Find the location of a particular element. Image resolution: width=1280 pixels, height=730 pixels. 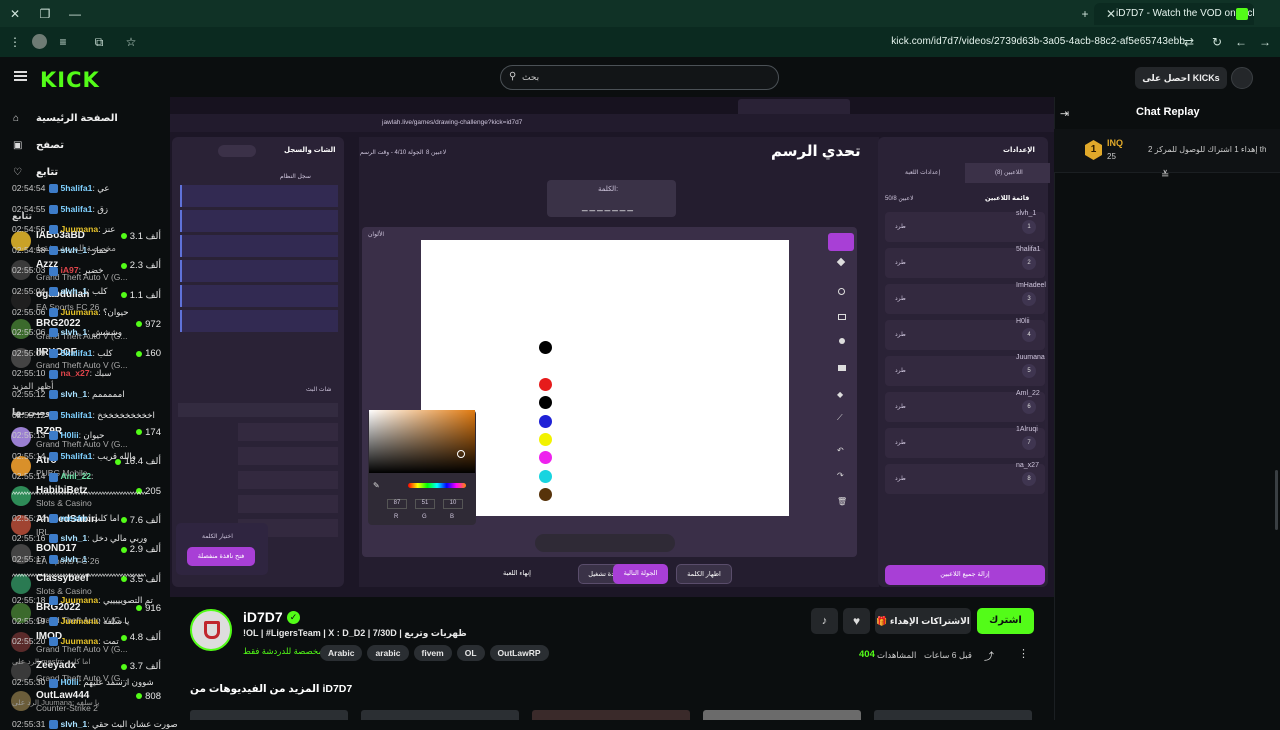

eyedropper-icon: ✎ is located at coordinates (377, 485).